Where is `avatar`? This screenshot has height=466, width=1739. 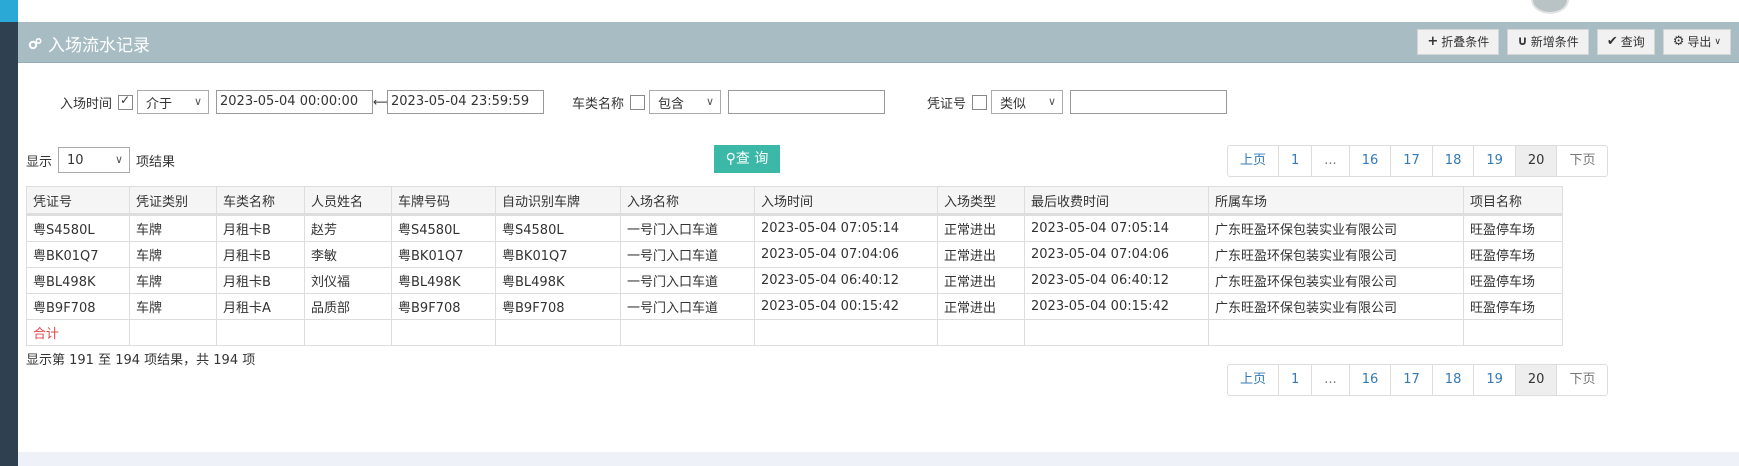 avatar is located at coordinates (1550, 7).